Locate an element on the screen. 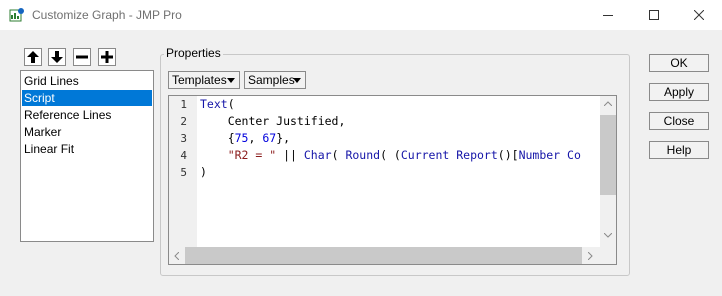 This screenshot has height=296, width=722. arrow-down-icon is located at coordinates (57, 57).